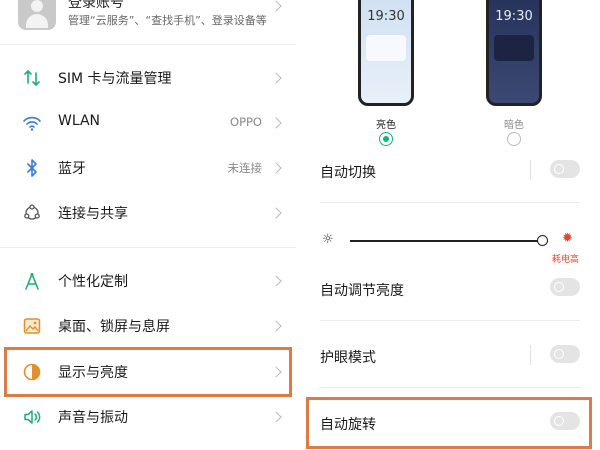 The width and height of the screenshot is (600, 450). What do you see at coordinates (32, 78) in the screenshot?
I see `sim-icon` at bounding box center [32, 78].